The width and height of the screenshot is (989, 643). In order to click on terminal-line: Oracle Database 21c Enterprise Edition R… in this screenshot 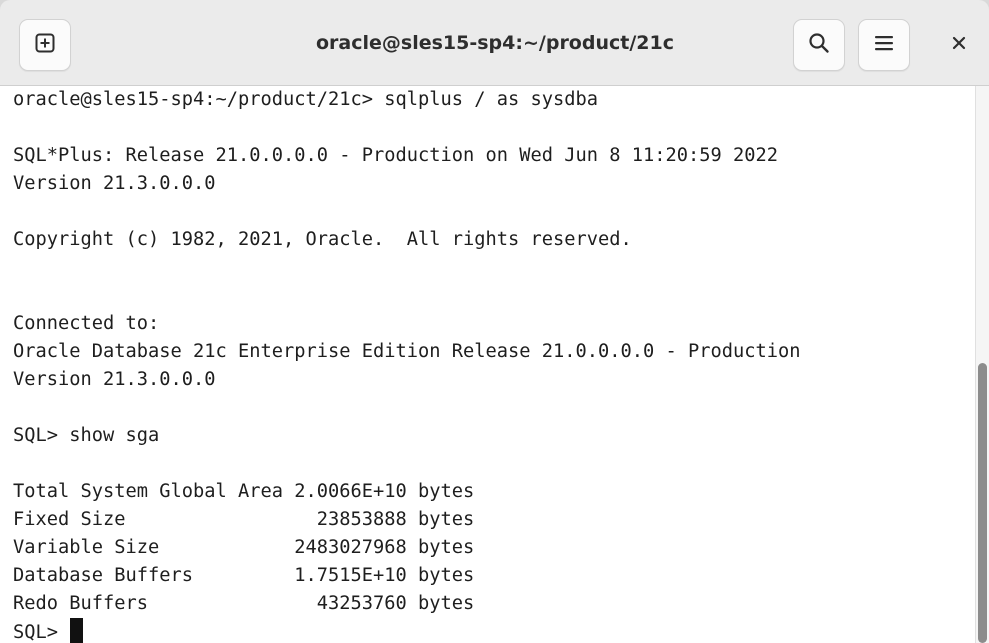, I will do `click(407, 351)`.